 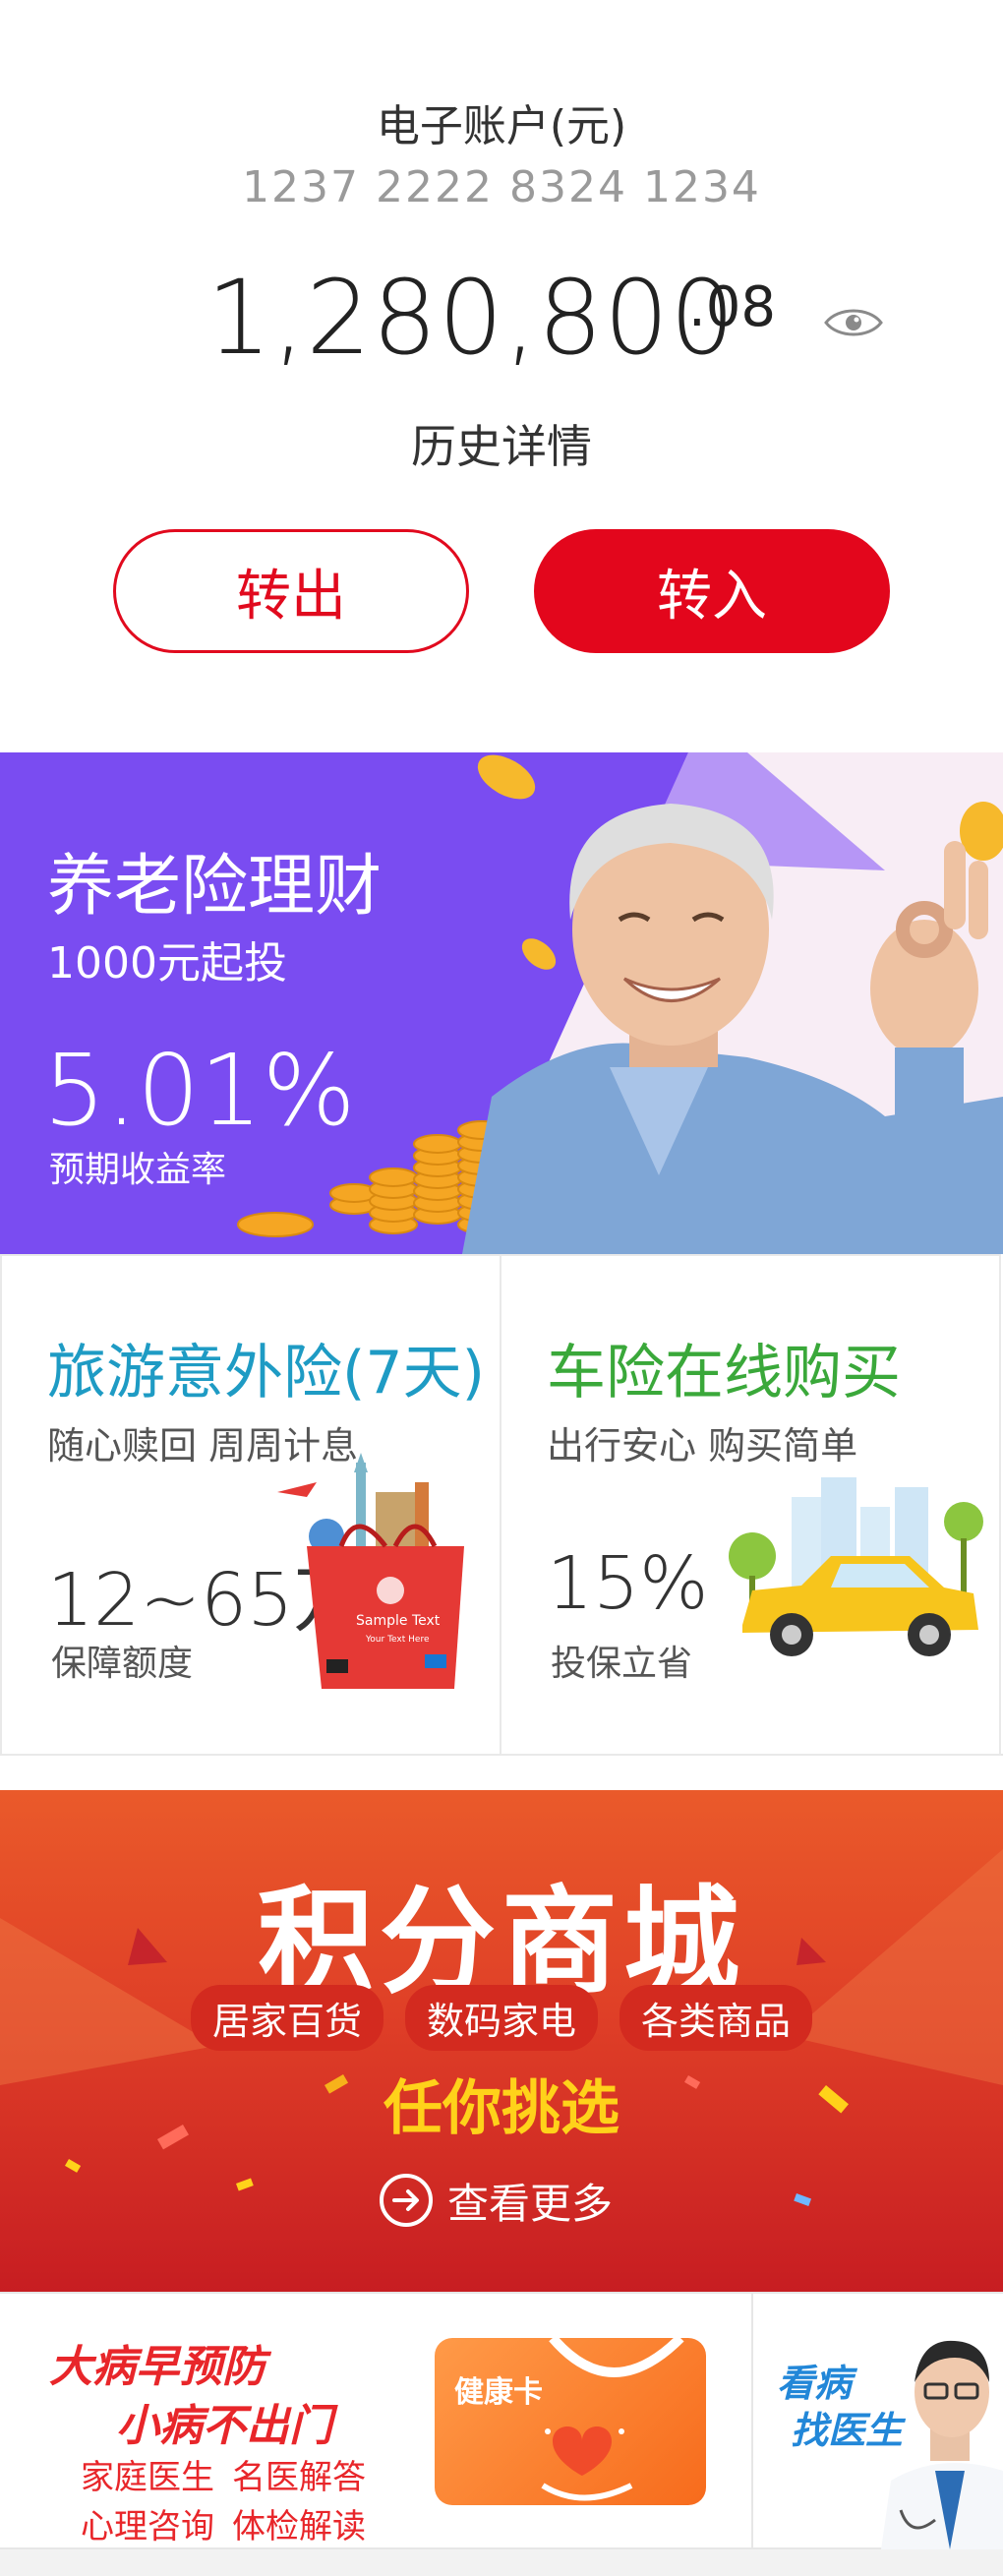 I want to click on car-insurance-card: 车险在线购买 出行安心 购买简单 15% 投保立省, so click(x=750, y=1505).